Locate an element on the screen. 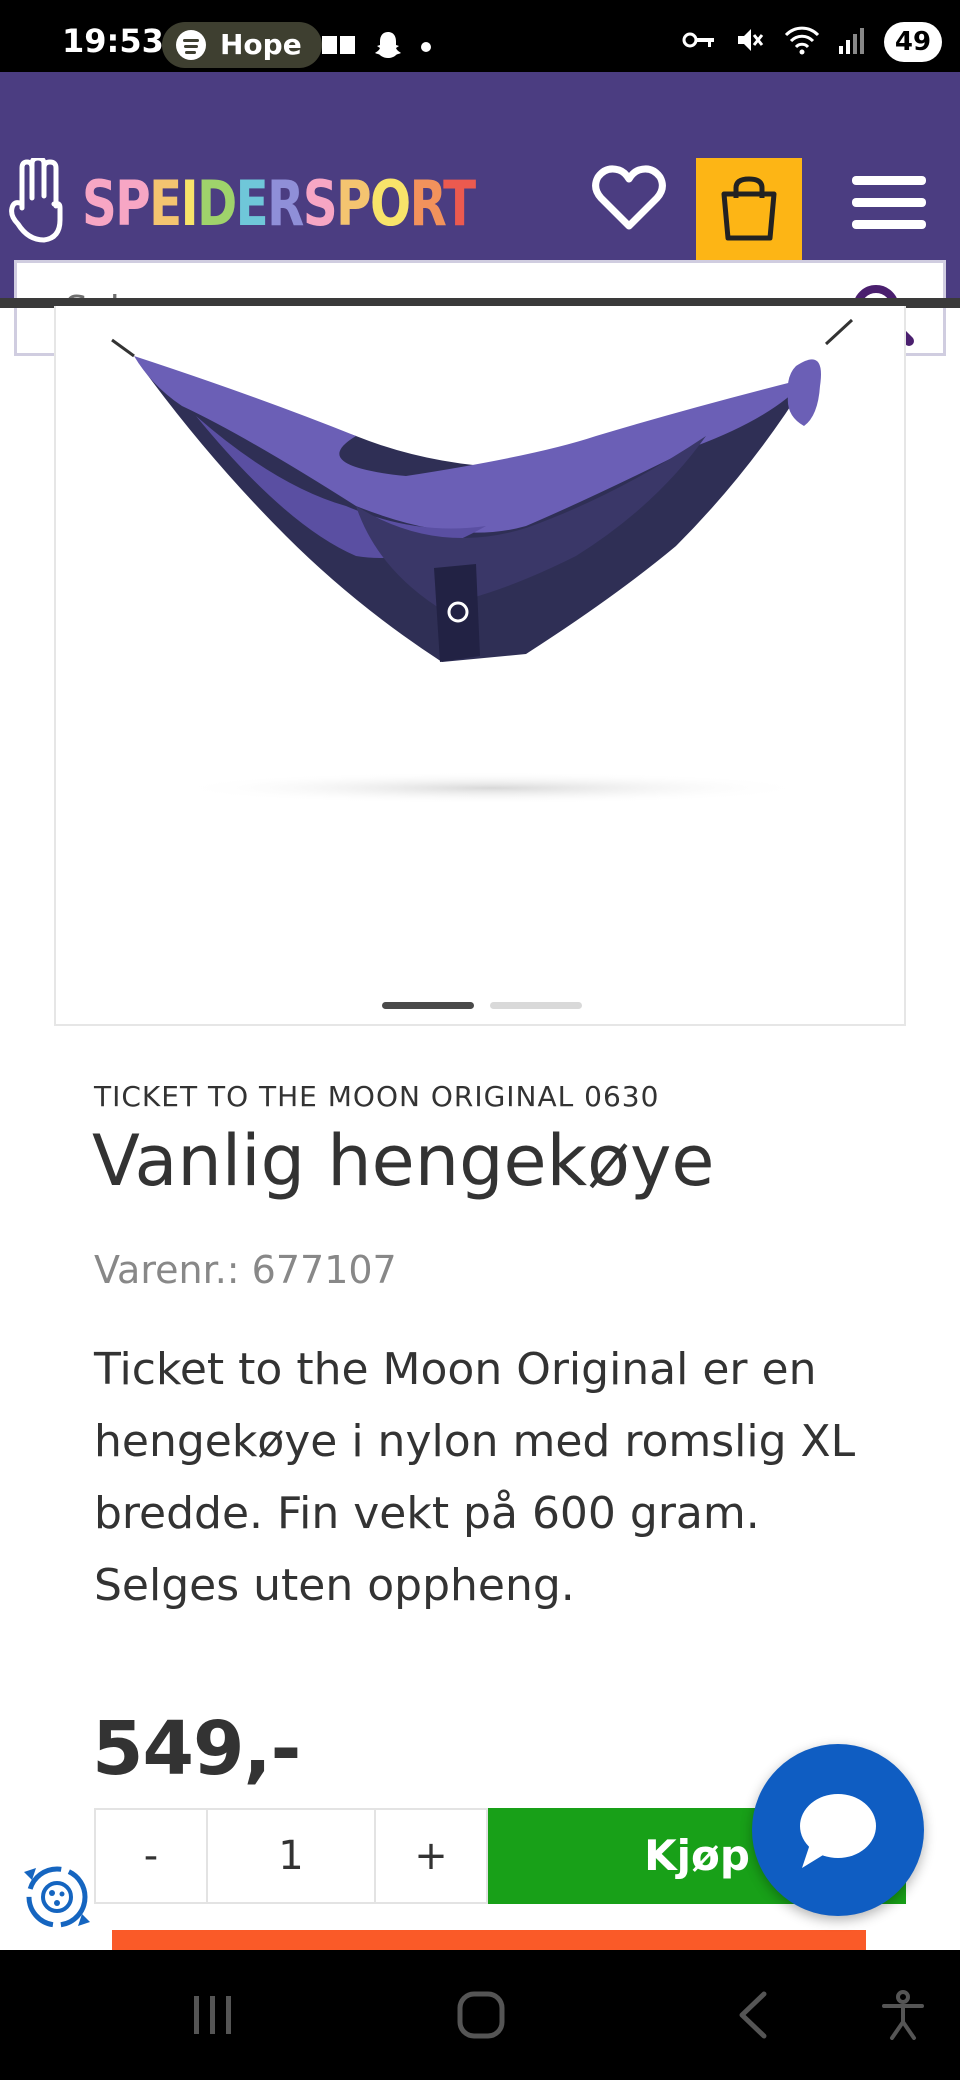 This screenshot has height=2080, width=960. quantity-increase-button: + is located at coordinates (431, 1856).